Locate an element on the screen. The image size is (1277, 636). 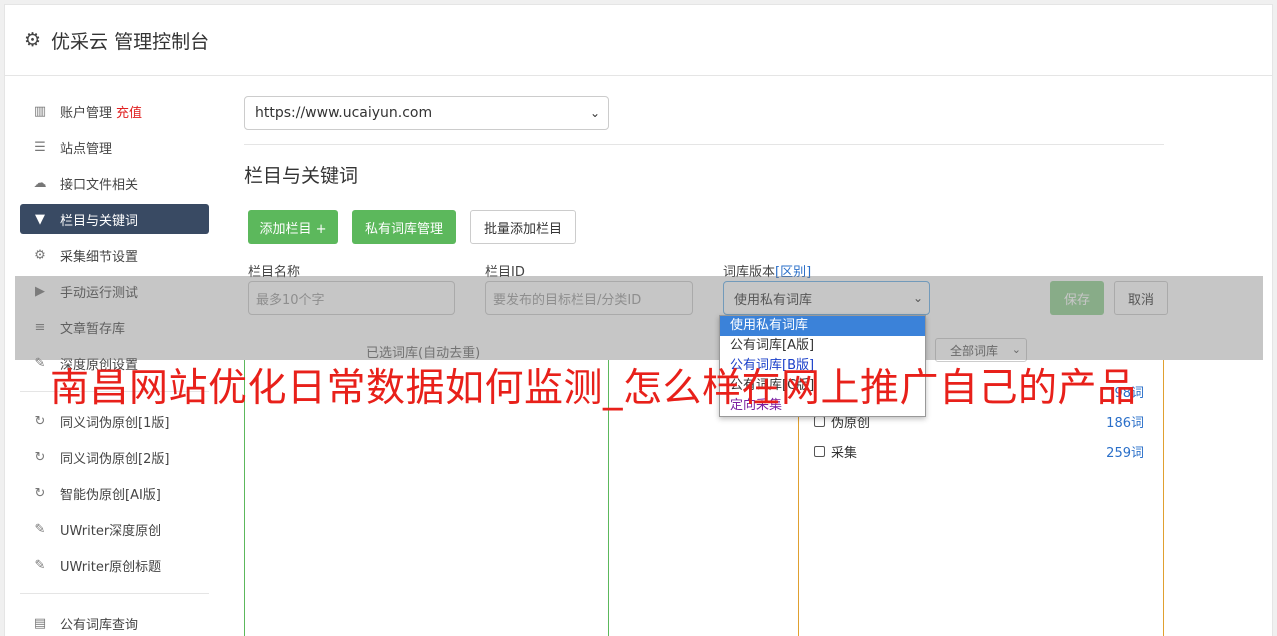
sidebar-item-interface: ☁ 接口文件相关 is located at coordinates (114, 183).